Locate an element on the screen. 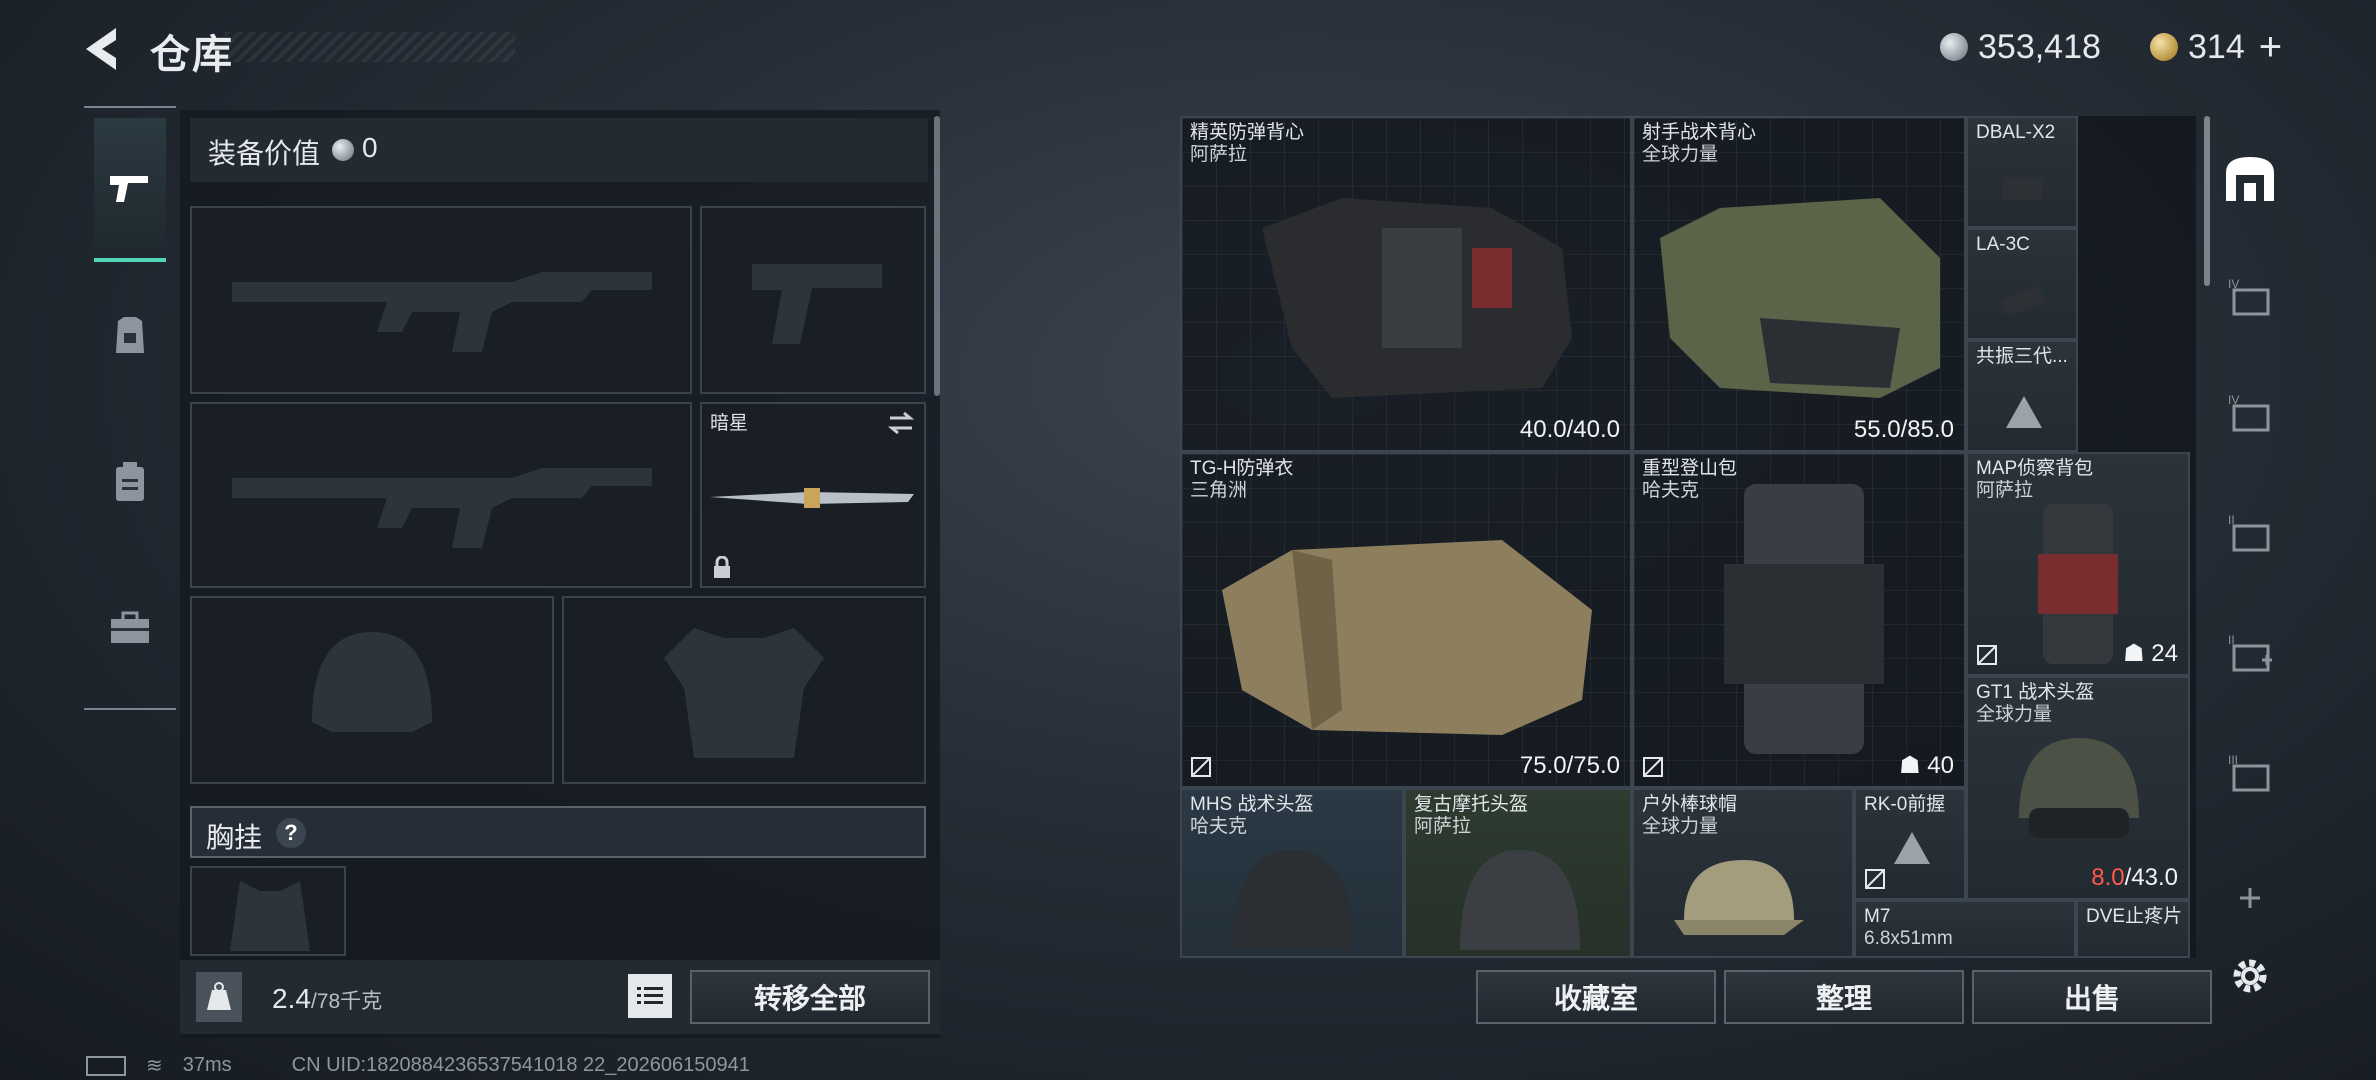  list-icon is located at coordinates (650, 995).